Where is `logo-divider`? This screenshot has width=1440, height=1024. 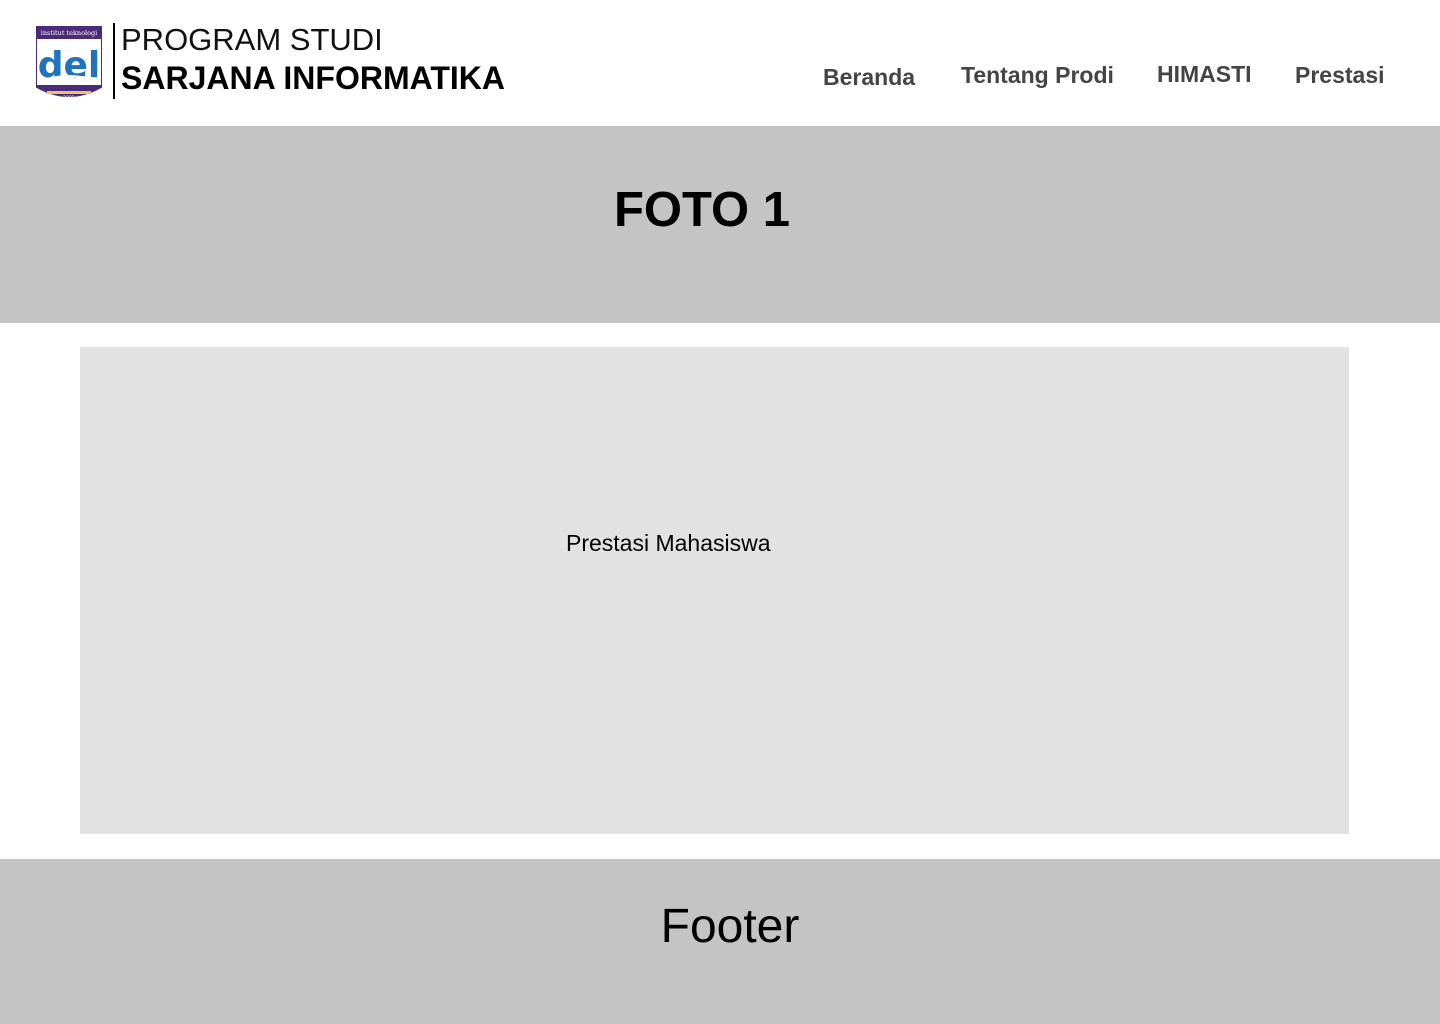 logo-divider is located at coordinates (114, 61).